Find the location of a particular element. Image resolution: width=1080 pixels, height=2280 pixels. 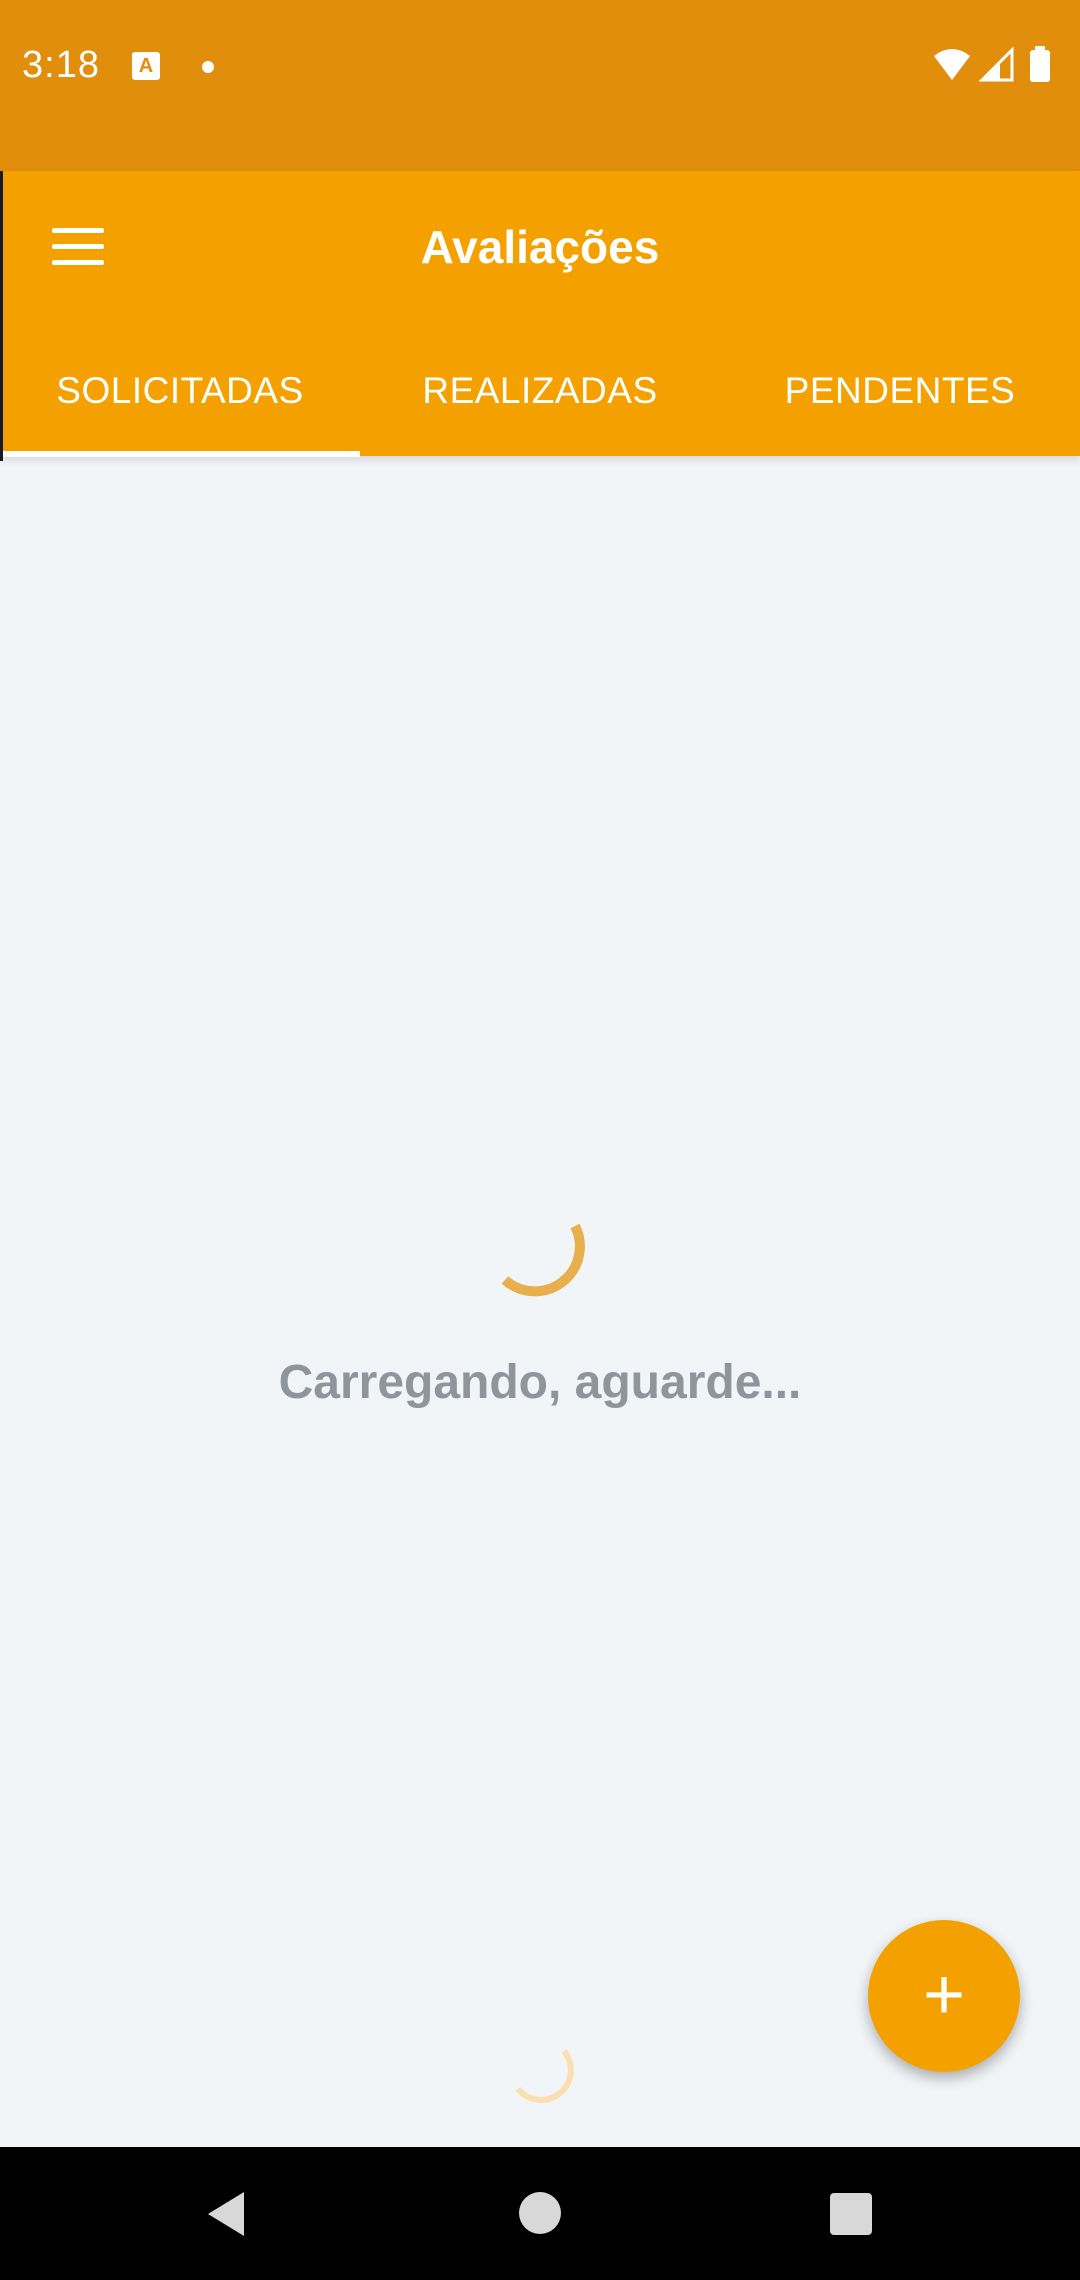

status-bar: 3:18 A is located at coordinates (540, 85).